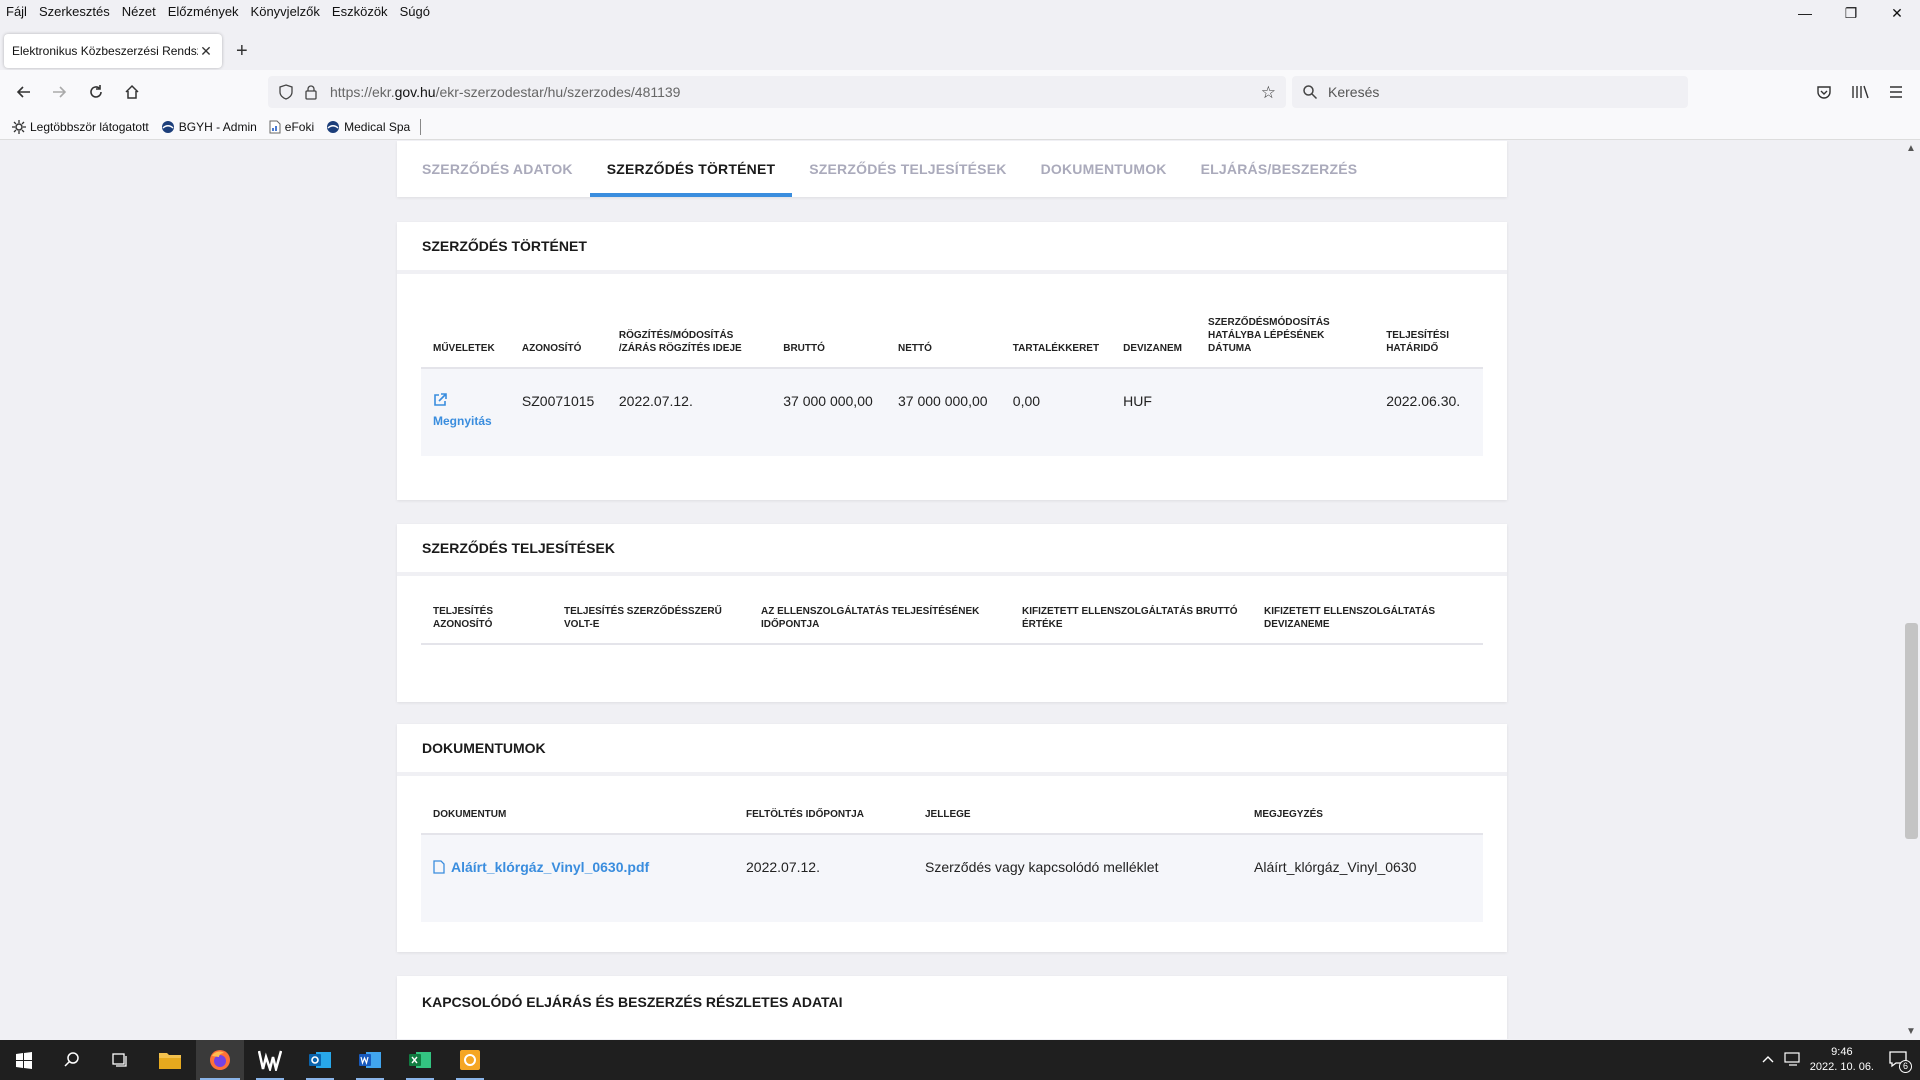 Image resolution: width=1920 pixels, height=1080 pixels. Describe the element at coordinates (203, 11) in the screenshot. I see `menu-history: Előzmények` at that location.